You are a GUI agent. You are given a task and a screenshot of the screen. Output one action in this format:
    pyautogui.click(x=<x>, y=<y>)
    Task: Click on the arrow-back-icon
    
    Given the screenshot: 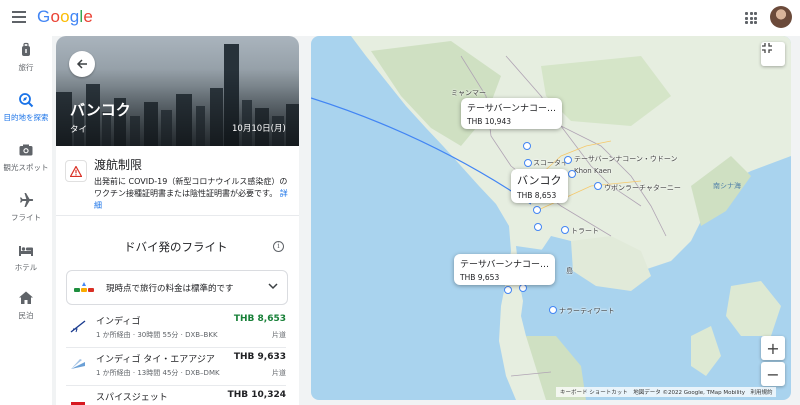 What is the action you would take?
    pyautogui.click(x=81, y=64)
    